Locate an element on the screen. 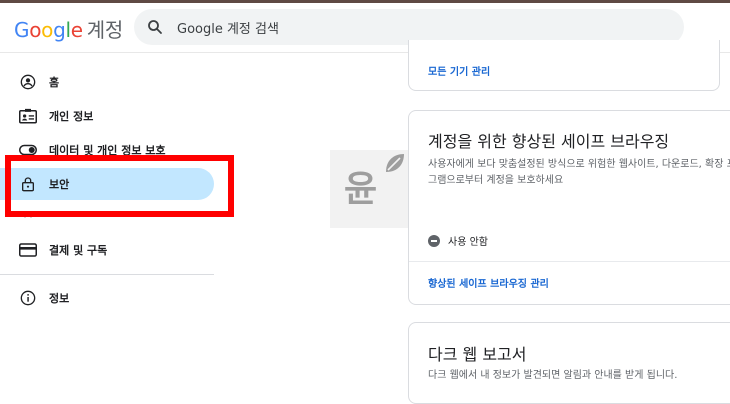 Image resolution: width=730 pixels, height=404 pixels. card-title: 계정을 위한 향상된 세이프 브라우징 is located at coordinates (549, 141).